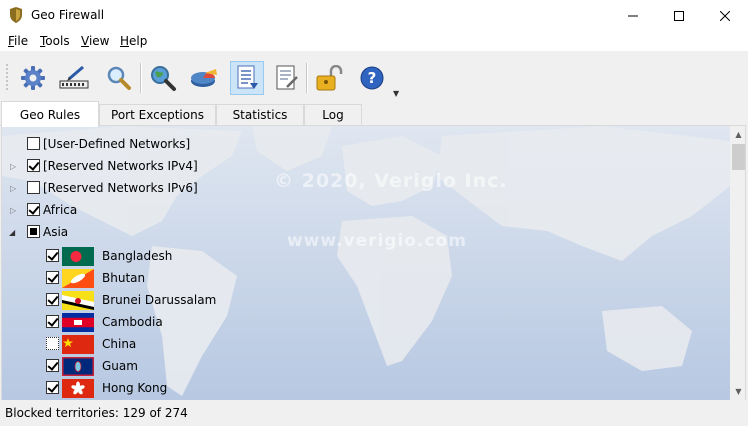  Describe the element at coordinates (78, 388) in the screenshot. I see `hong-kong-flag-icon` at that location.